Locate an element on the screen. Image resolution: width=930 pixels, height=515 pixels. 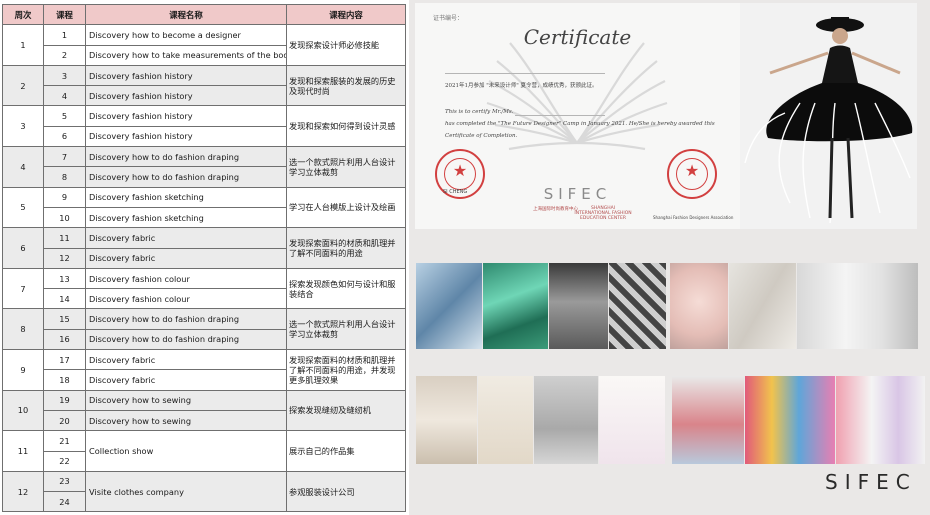
course-content-cell: 发现探索面料的材质和肌理并了解不同面料的用途 is located at coordinates (346, 248).